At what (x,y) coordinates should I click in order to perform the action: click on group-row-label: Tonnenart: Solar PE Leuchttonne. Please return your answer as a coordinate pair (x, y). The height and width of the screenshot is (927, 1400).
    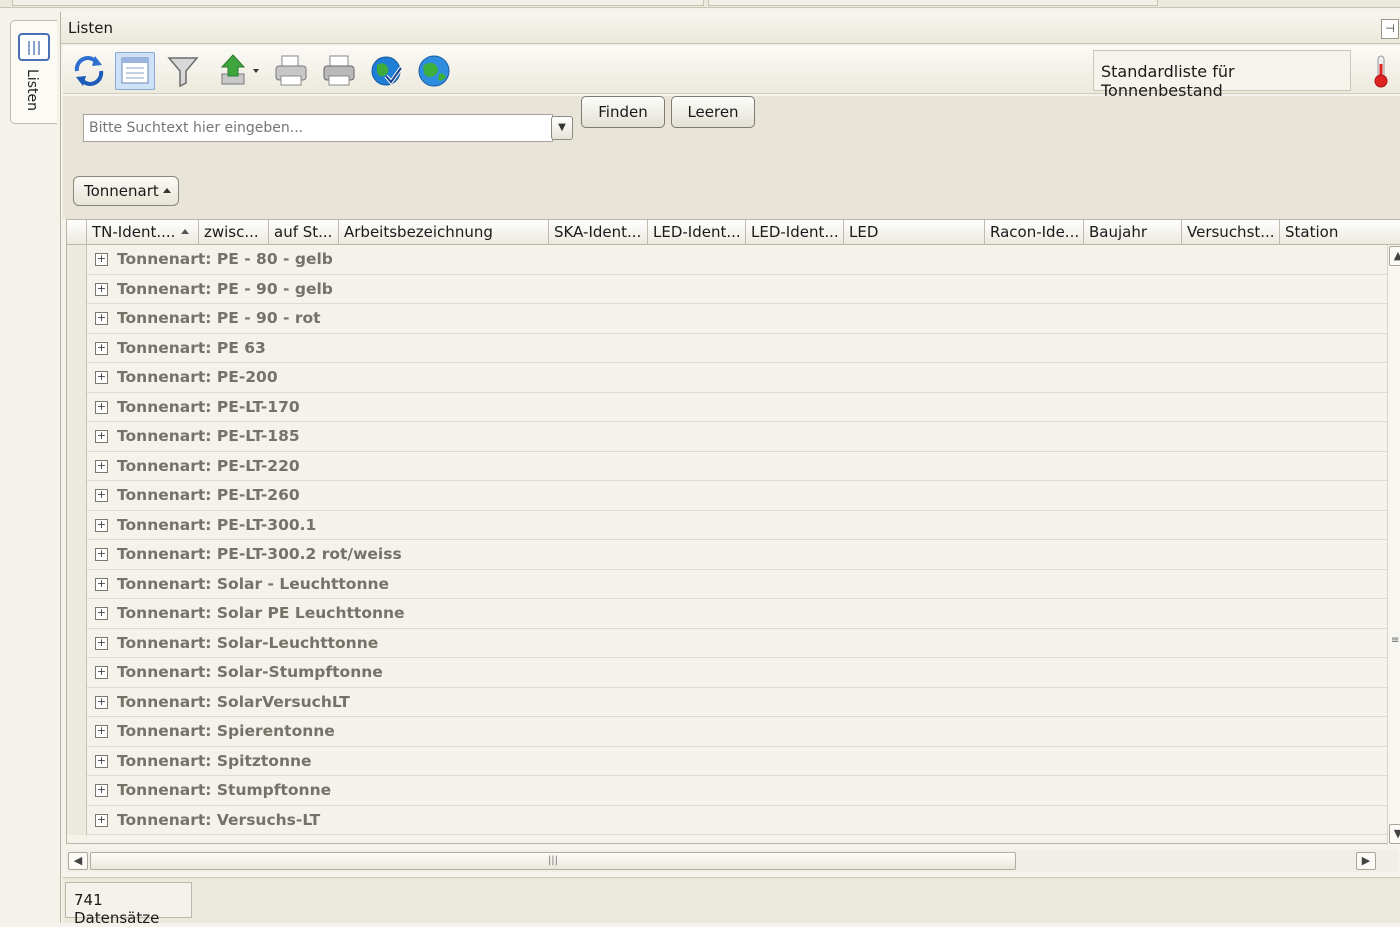
    Looking at the image, I should click on (261, 613).